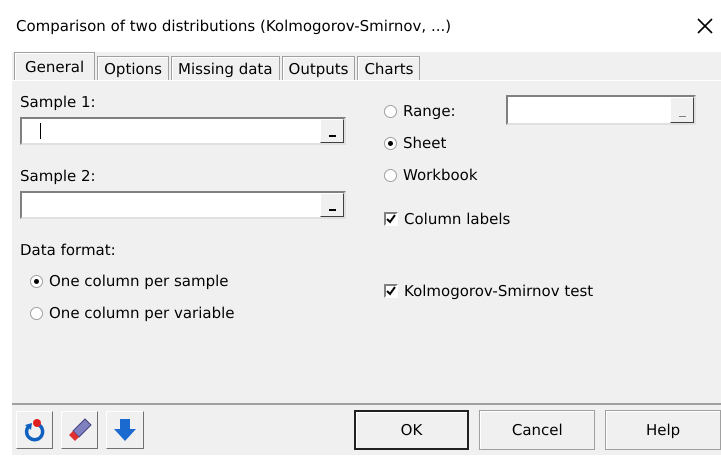  I want to click on close-icon, so click(705, 26).